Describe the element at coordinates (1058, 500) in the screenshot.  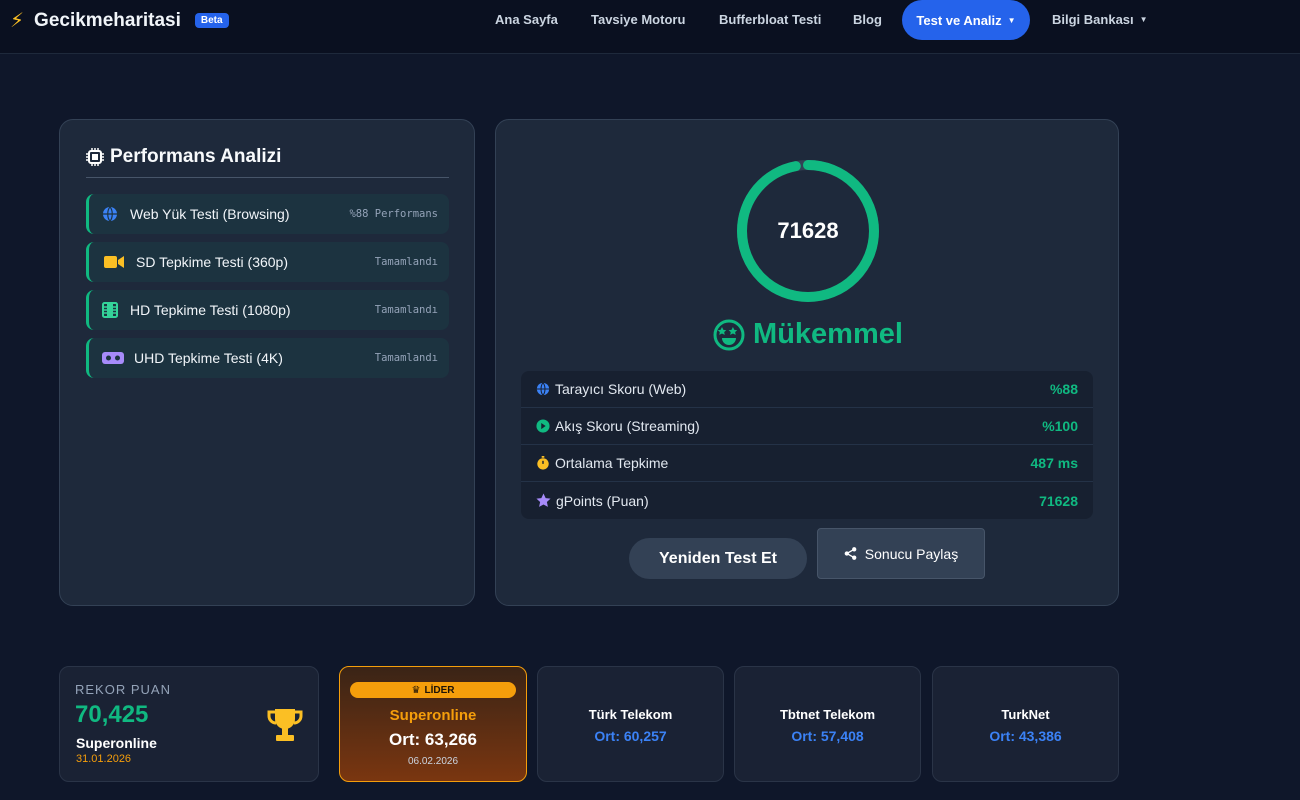
I see `stat-value: 71628` at that location.